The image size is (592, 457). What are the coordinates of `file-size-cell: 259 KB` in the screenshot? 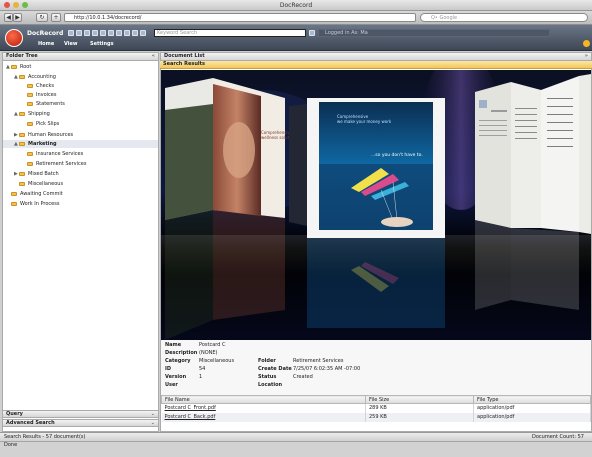 It's located at (419, 417).